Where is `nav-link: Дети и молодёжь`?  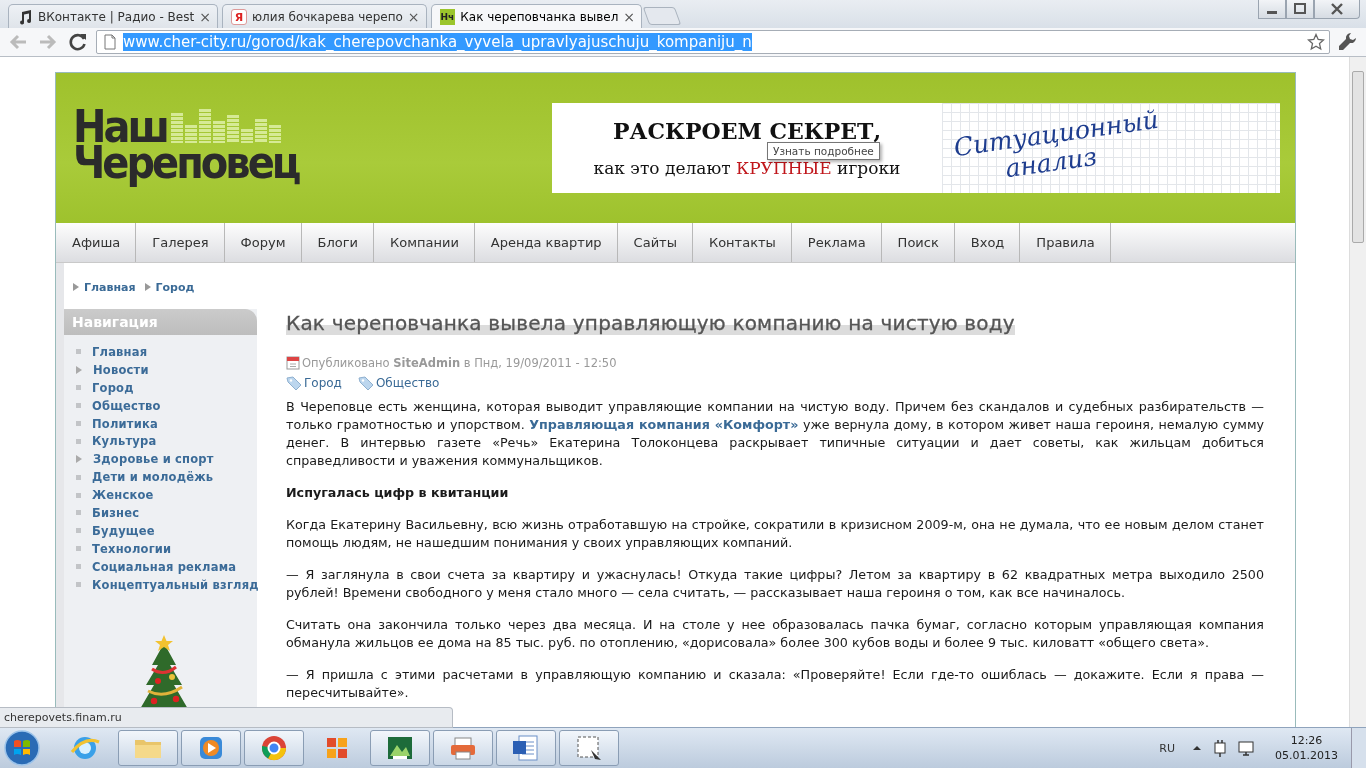 nav-link: Дети и молодёжь is located at coordinates (153, 477).